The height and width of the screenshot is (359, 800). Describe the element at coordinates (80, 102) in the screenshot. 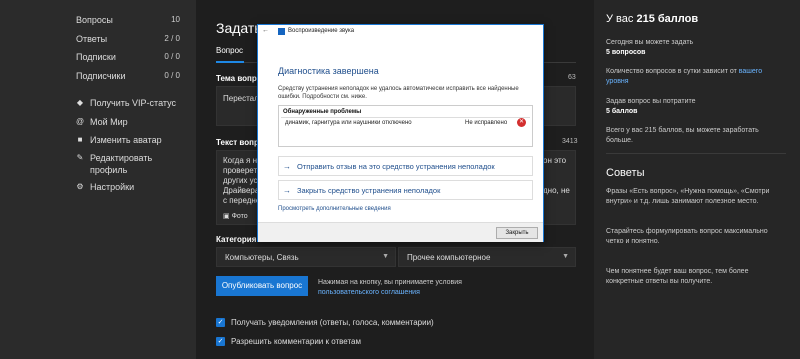

I see `vip-icon: ◆` at that location.